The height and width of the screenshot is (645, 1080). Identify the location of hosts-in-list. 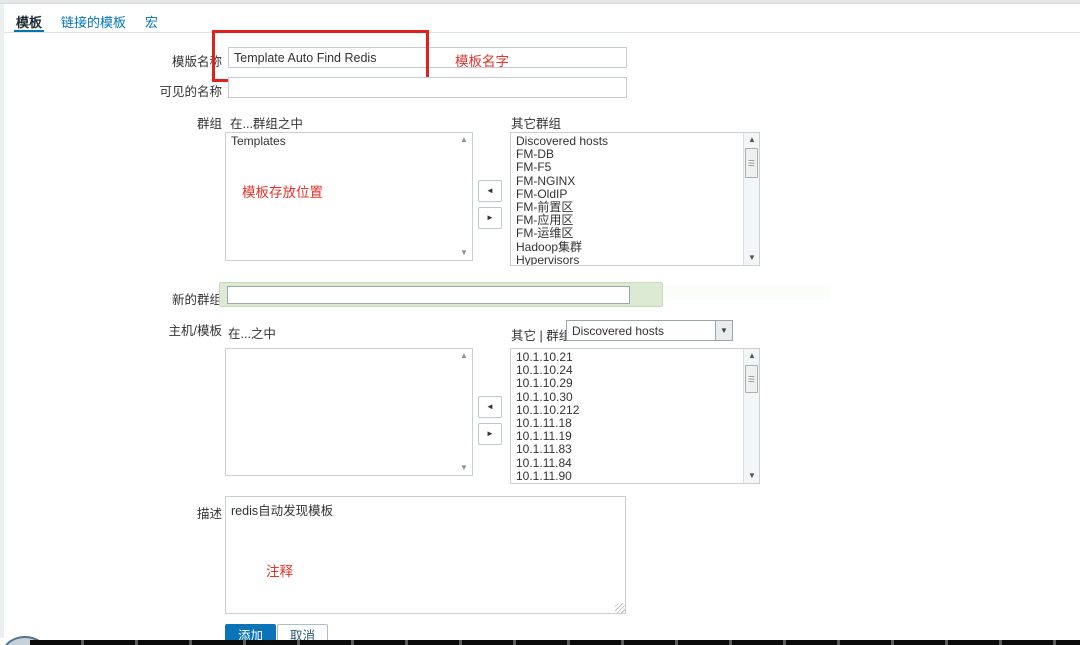
(341, 412).